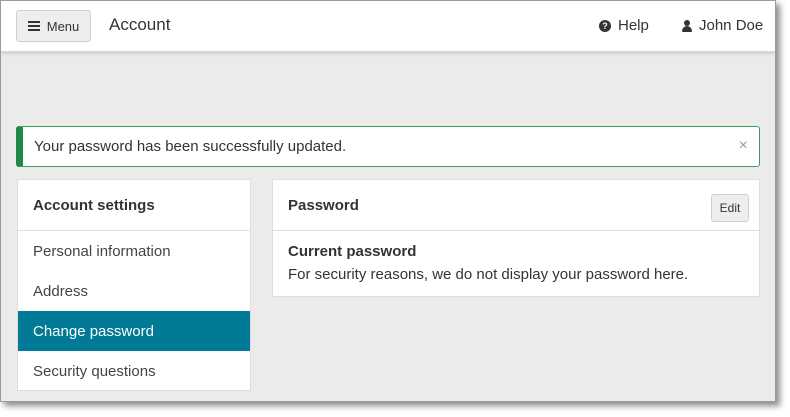 The image size is (790, 417). I want to click on close-icon: ×, so click(743, 146).